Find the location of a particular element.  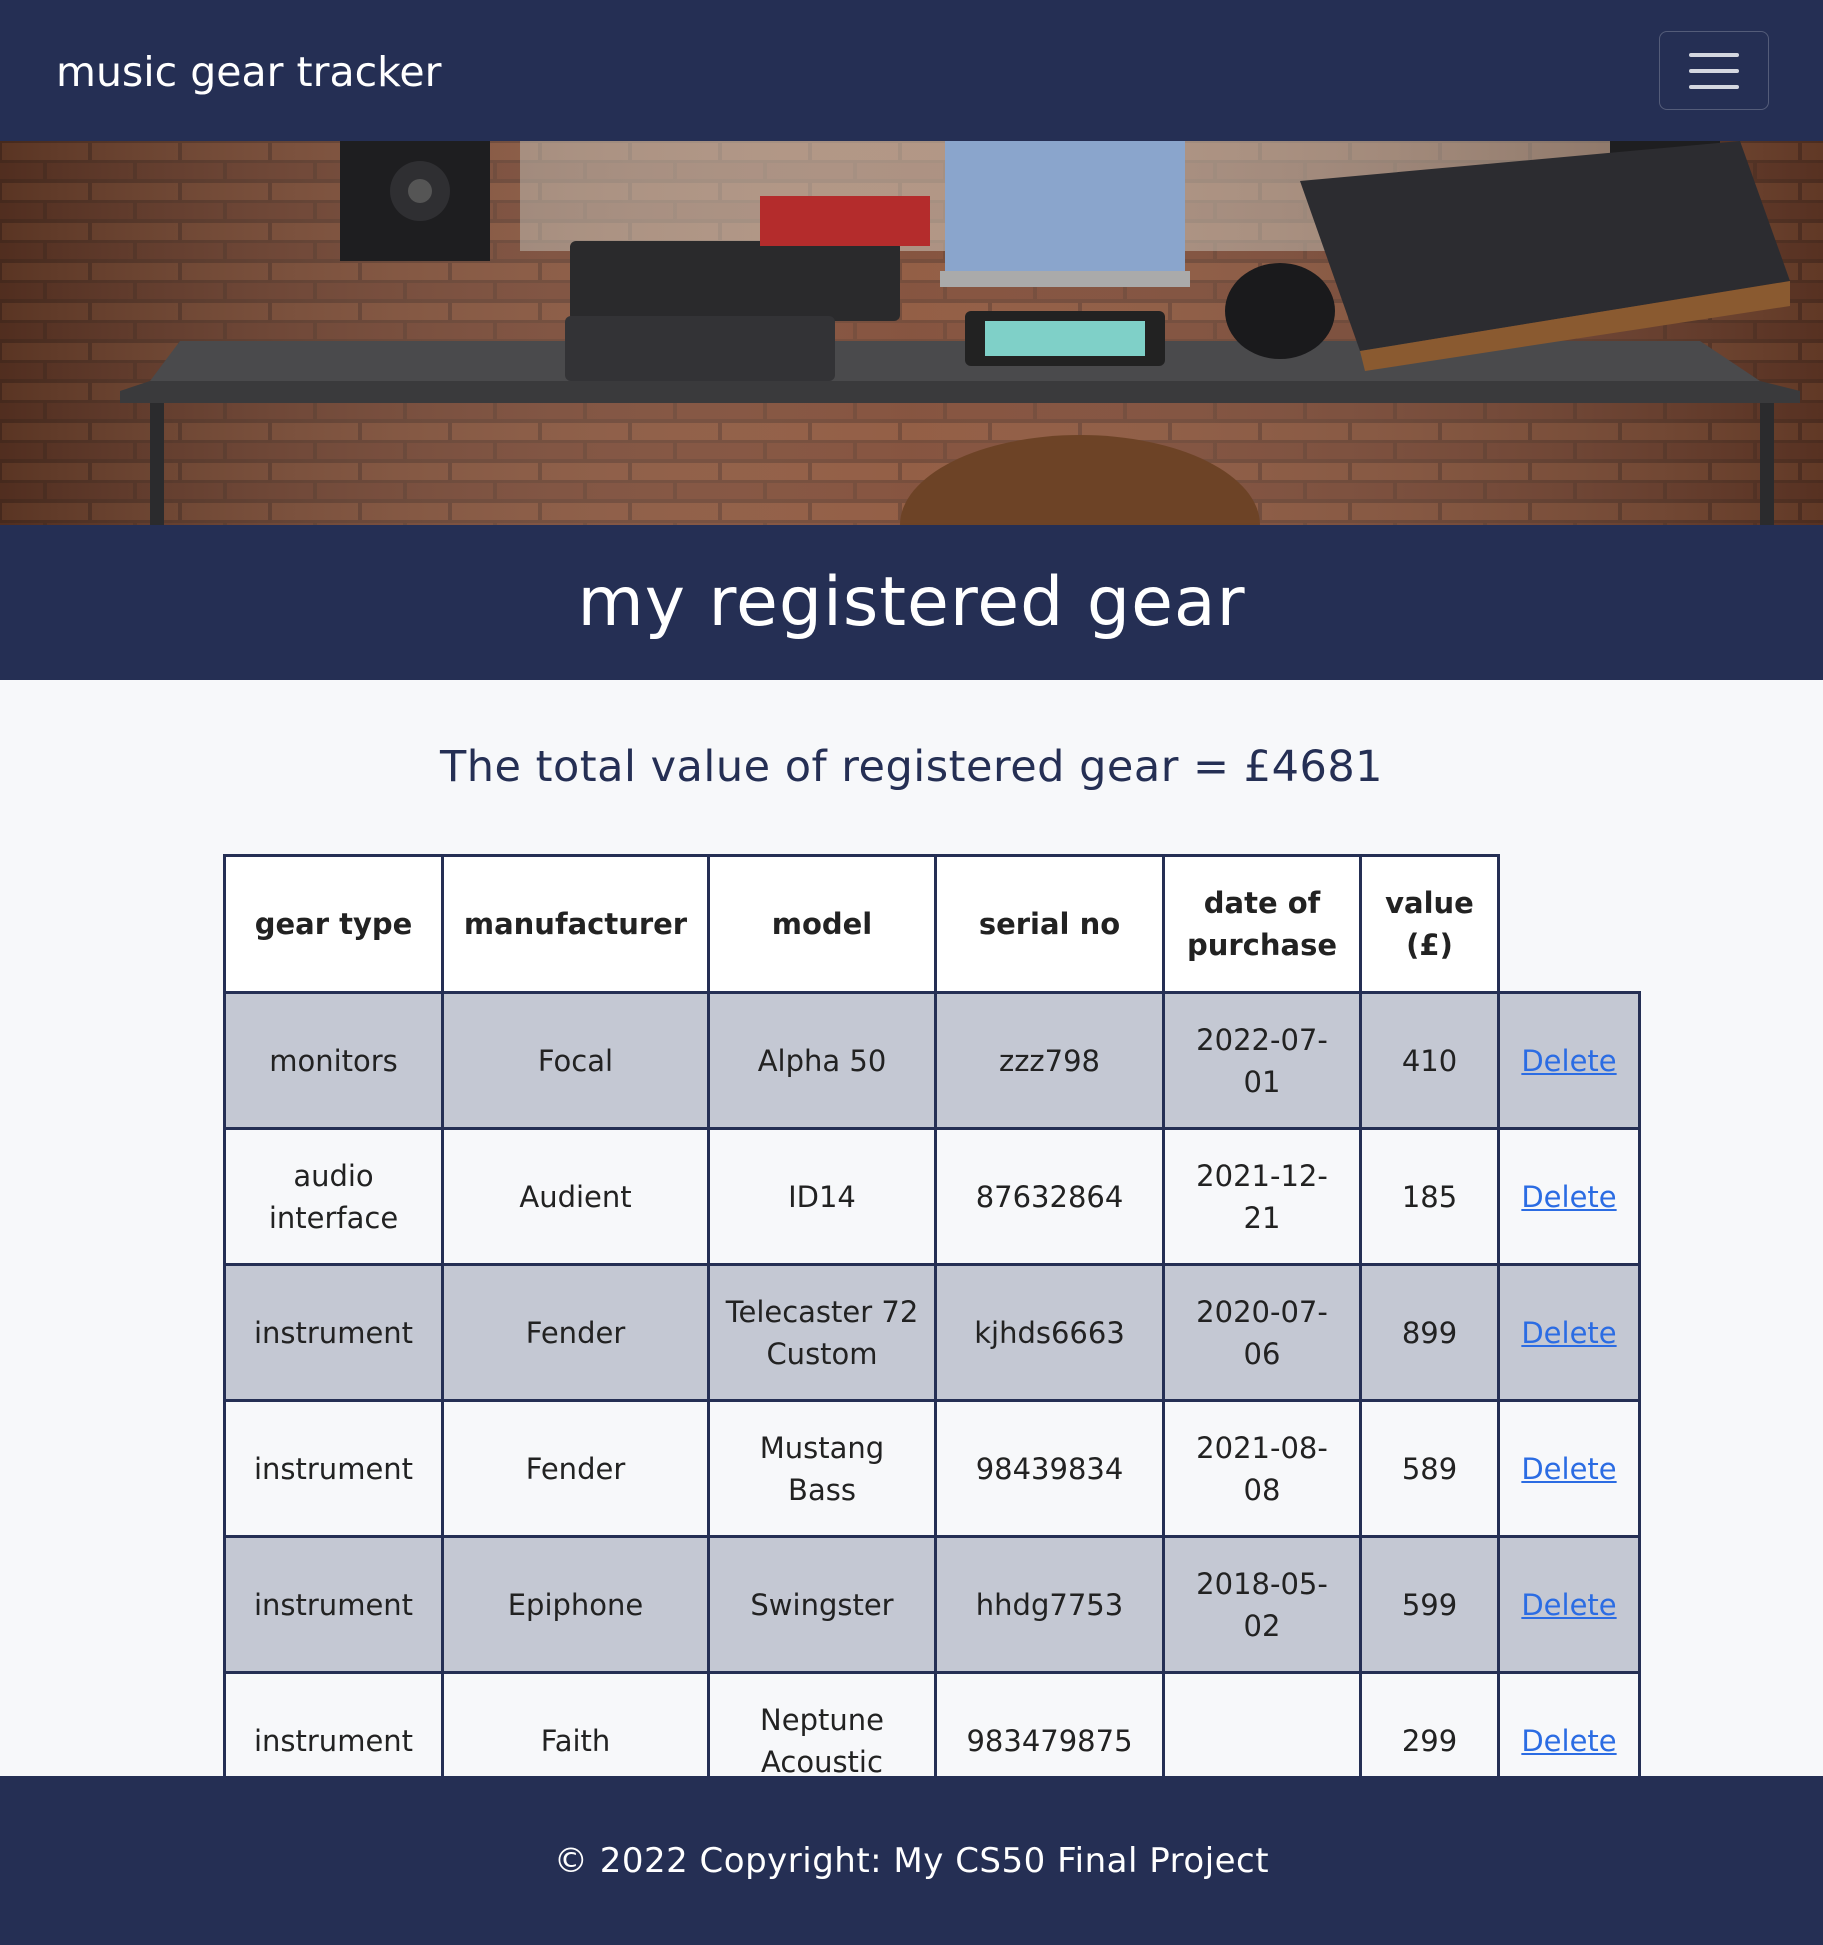

cell-gear-type: monitors is located at coordinates (333, 1060).